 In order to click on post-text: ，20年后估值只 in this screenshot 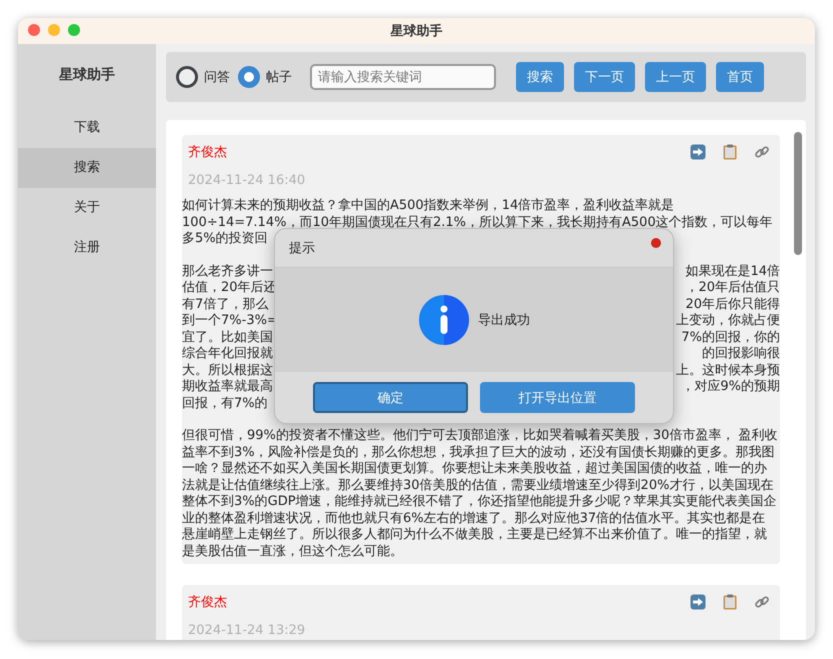, I will do `click(732, 288)`.